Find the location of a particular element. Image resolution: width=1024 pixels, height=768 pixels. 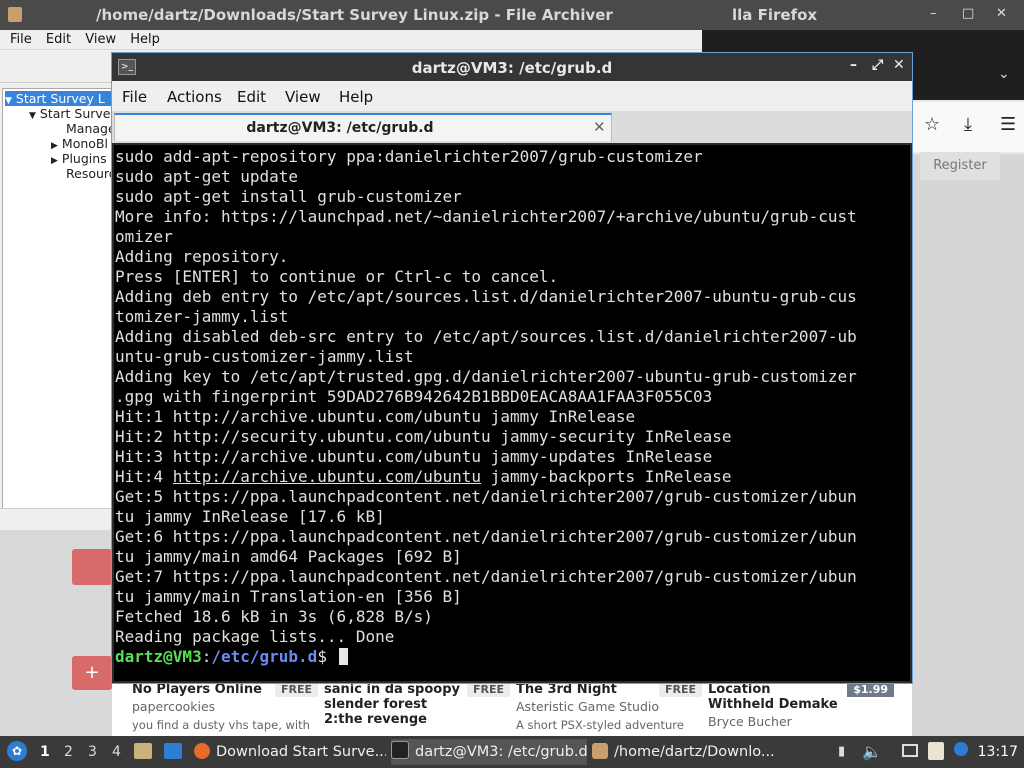

firefox-toolbar: ☆ ⤓ ☰ is located at coordinates (968, 127).